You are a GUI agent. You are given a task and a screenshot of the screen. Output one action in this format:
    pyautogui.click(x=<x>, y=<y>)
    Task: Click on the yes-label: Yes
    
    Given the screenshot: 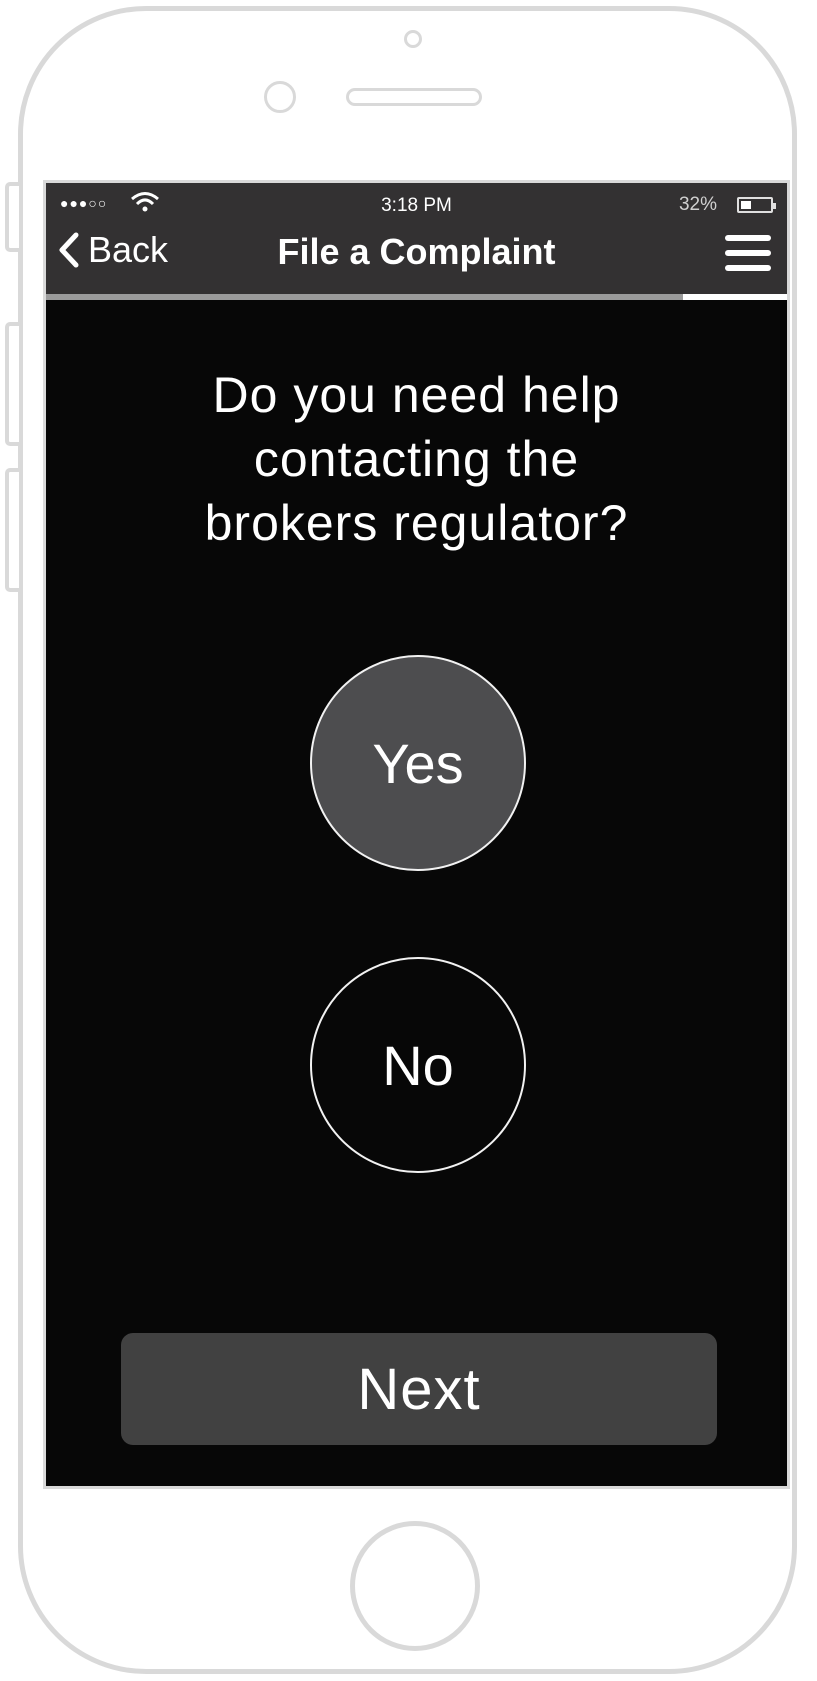 What is the action you would take?
    pyautogui.click(x=418, y=763)
    